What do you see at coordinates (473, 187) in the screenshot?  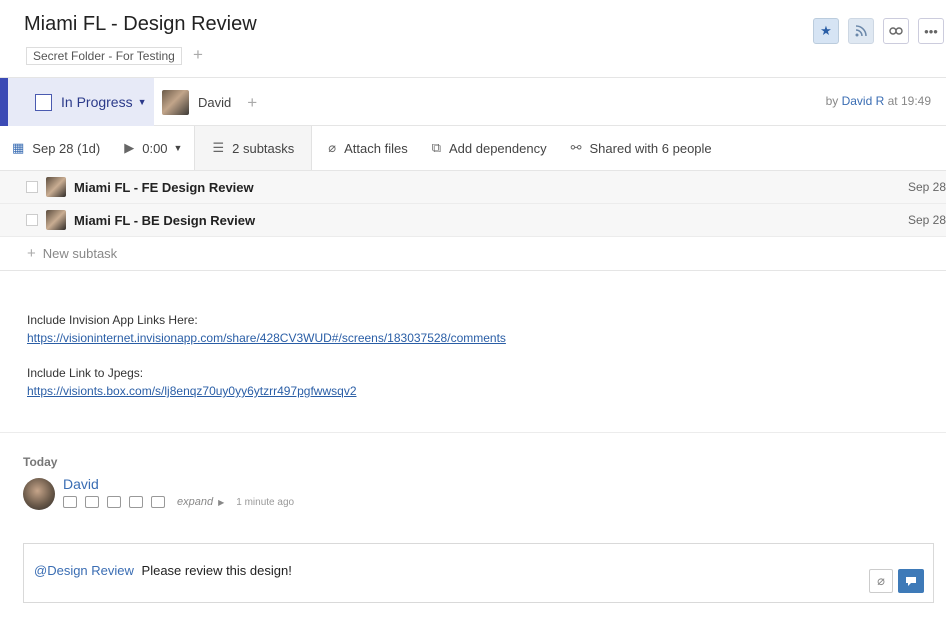 I see `subtask-row: Miami FL - FE Design Review Sep 28` at bounding box center [473, 187].